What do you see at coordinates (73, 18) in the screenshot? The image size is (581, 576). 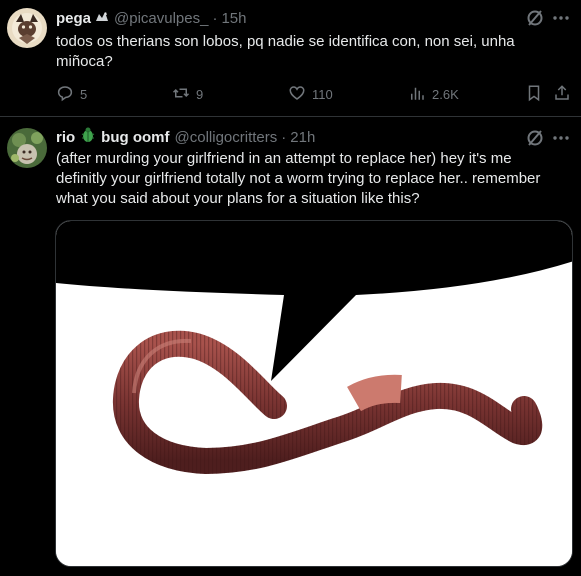 I see `display-name: pega` at bounding box center [73, 18].